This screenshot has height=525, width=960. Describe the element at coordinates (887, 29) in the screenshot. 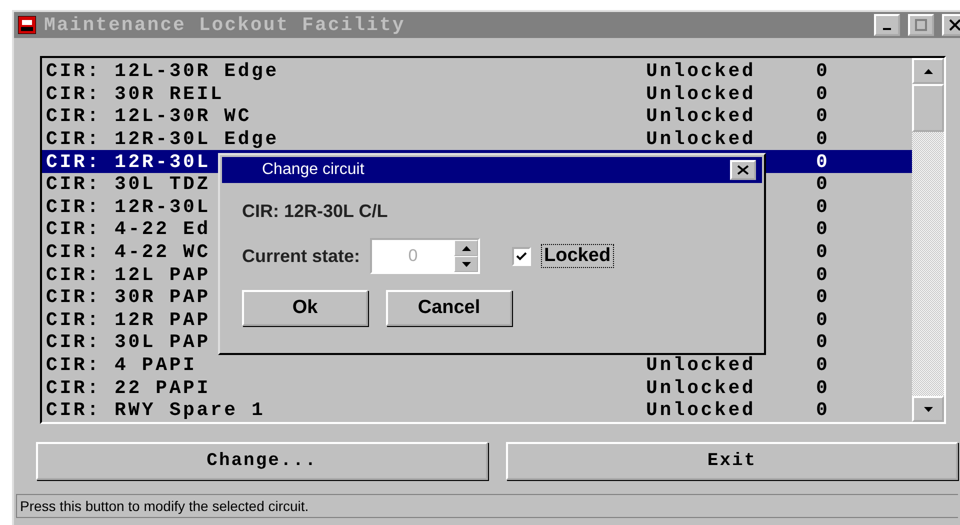

I see `minimize-icon` at that location.